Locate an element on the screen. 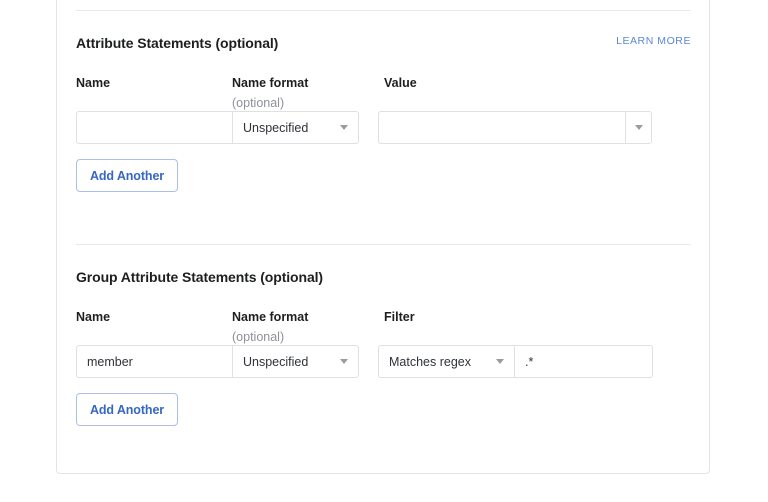 This screenshot has width=768, height=502. column-header-filter: Filter is located at coordinates (399, 317).